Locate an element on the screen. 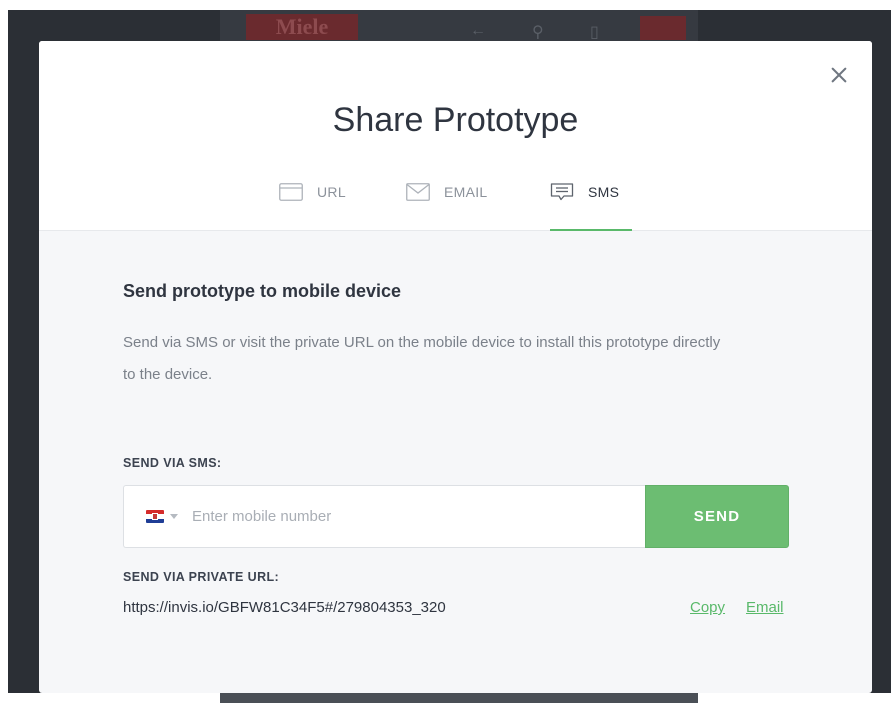 The height and width of the screenshot is (703, 891). search-icon: ⚲ is located at coordinates (538, 32).